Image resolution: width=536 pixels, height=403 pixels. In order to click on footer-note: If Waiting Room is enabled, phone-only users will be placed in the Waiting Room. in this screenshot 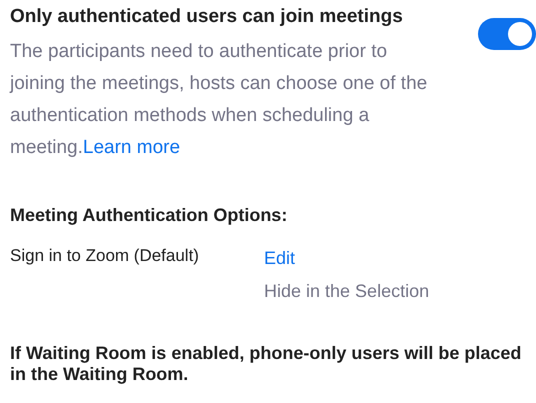, I will do `click(266, 364)`.